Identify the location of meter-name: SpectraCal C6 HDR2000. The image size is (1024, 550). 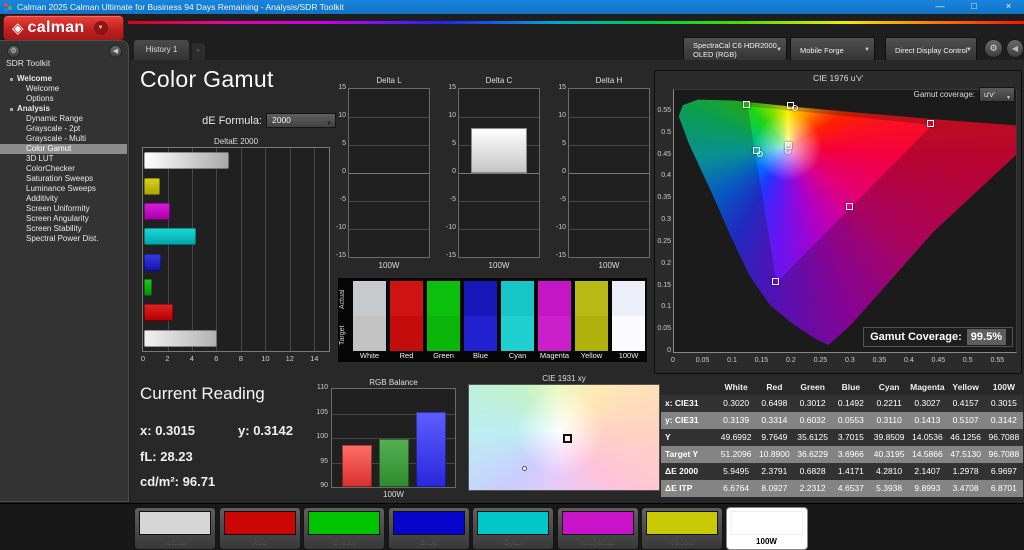
(735, 45).